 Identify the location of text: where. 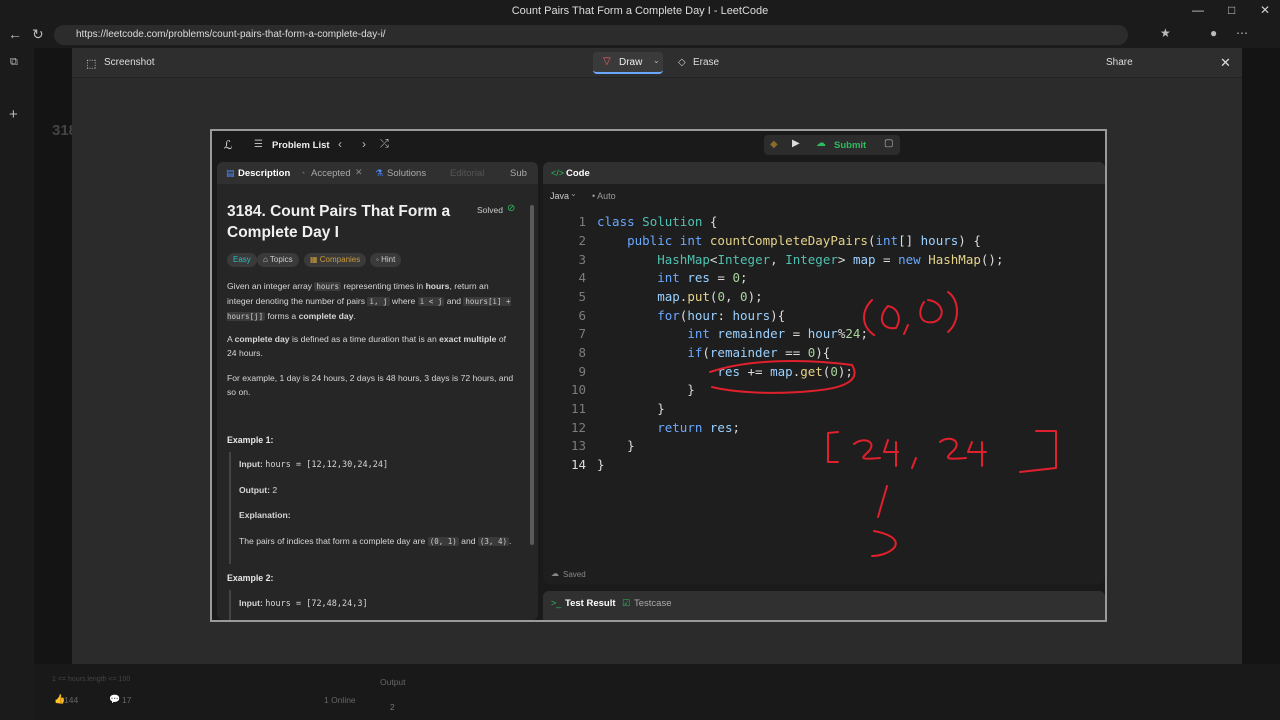
(403, 301).